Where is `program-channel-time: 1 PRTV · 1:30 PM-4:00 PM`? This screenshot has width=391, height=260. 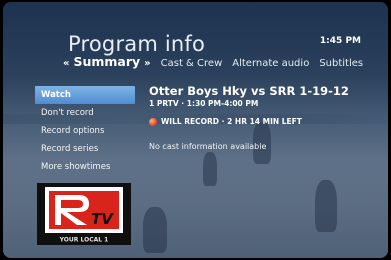
program-channel-time: 1 PRTV · 1:30 PM-4:00 PM is located at coordinates (204, 103).